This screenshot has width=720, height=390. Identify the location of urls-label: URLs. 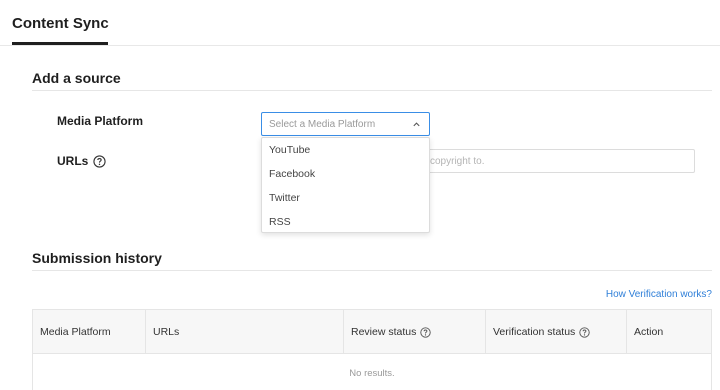
(81, 161).